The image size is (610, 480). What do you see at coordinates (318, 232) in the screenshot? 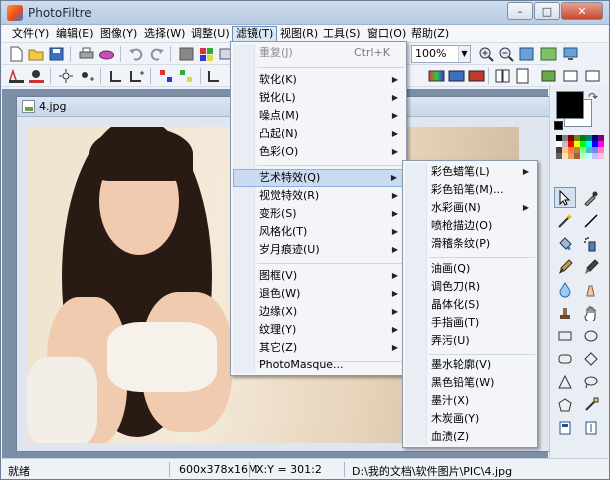
I see `menu-item-stylize: 风格化(T) ▶` at bounding box center [318, 232].